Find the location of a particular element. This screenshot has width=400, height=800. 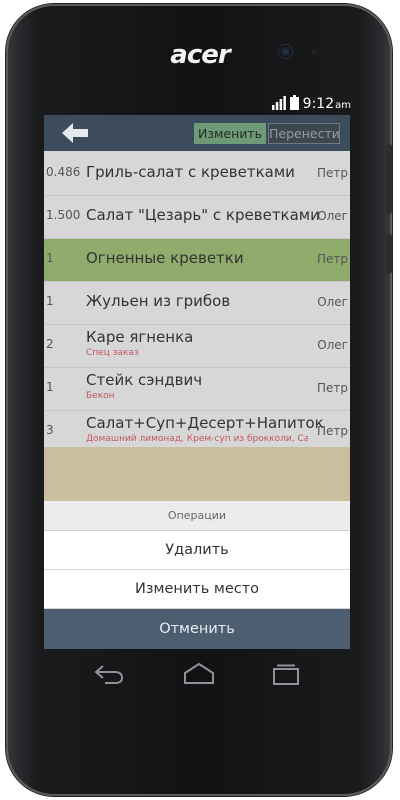

order-note: Спец заказ is located at coordinates (112, 353).